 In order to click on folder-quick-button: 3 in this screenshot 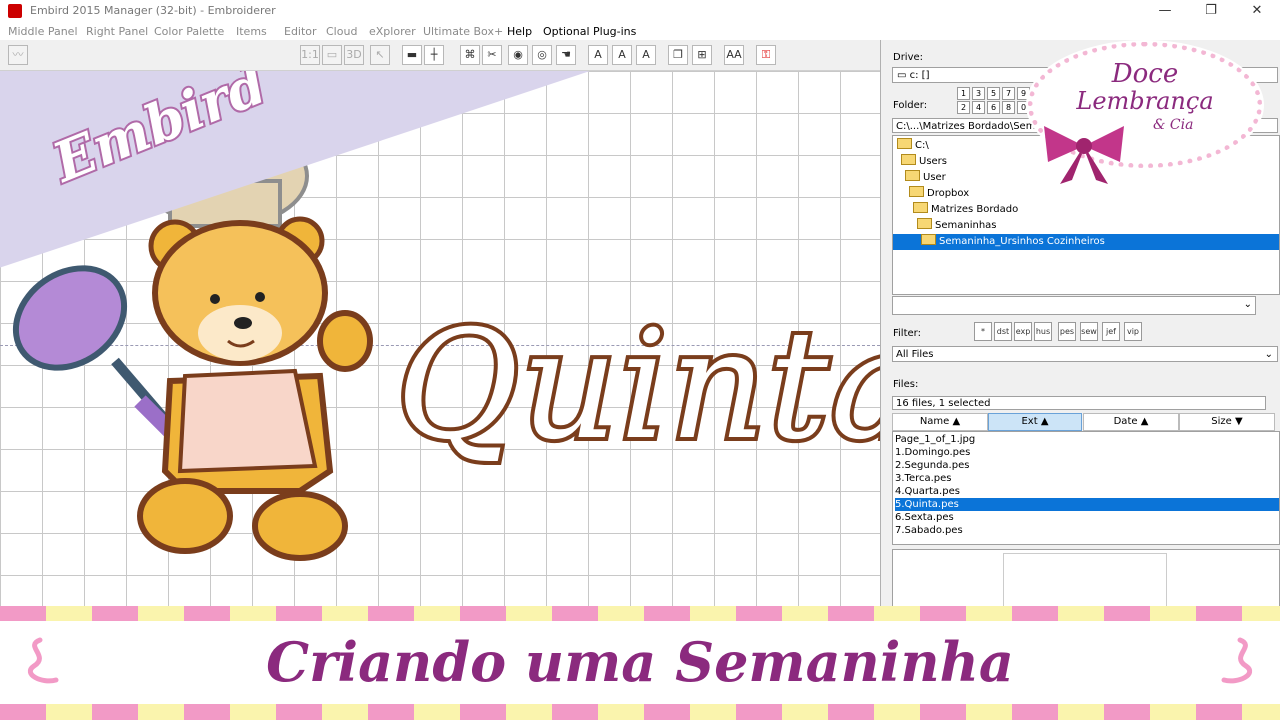, I will do `click(978, 93)`.